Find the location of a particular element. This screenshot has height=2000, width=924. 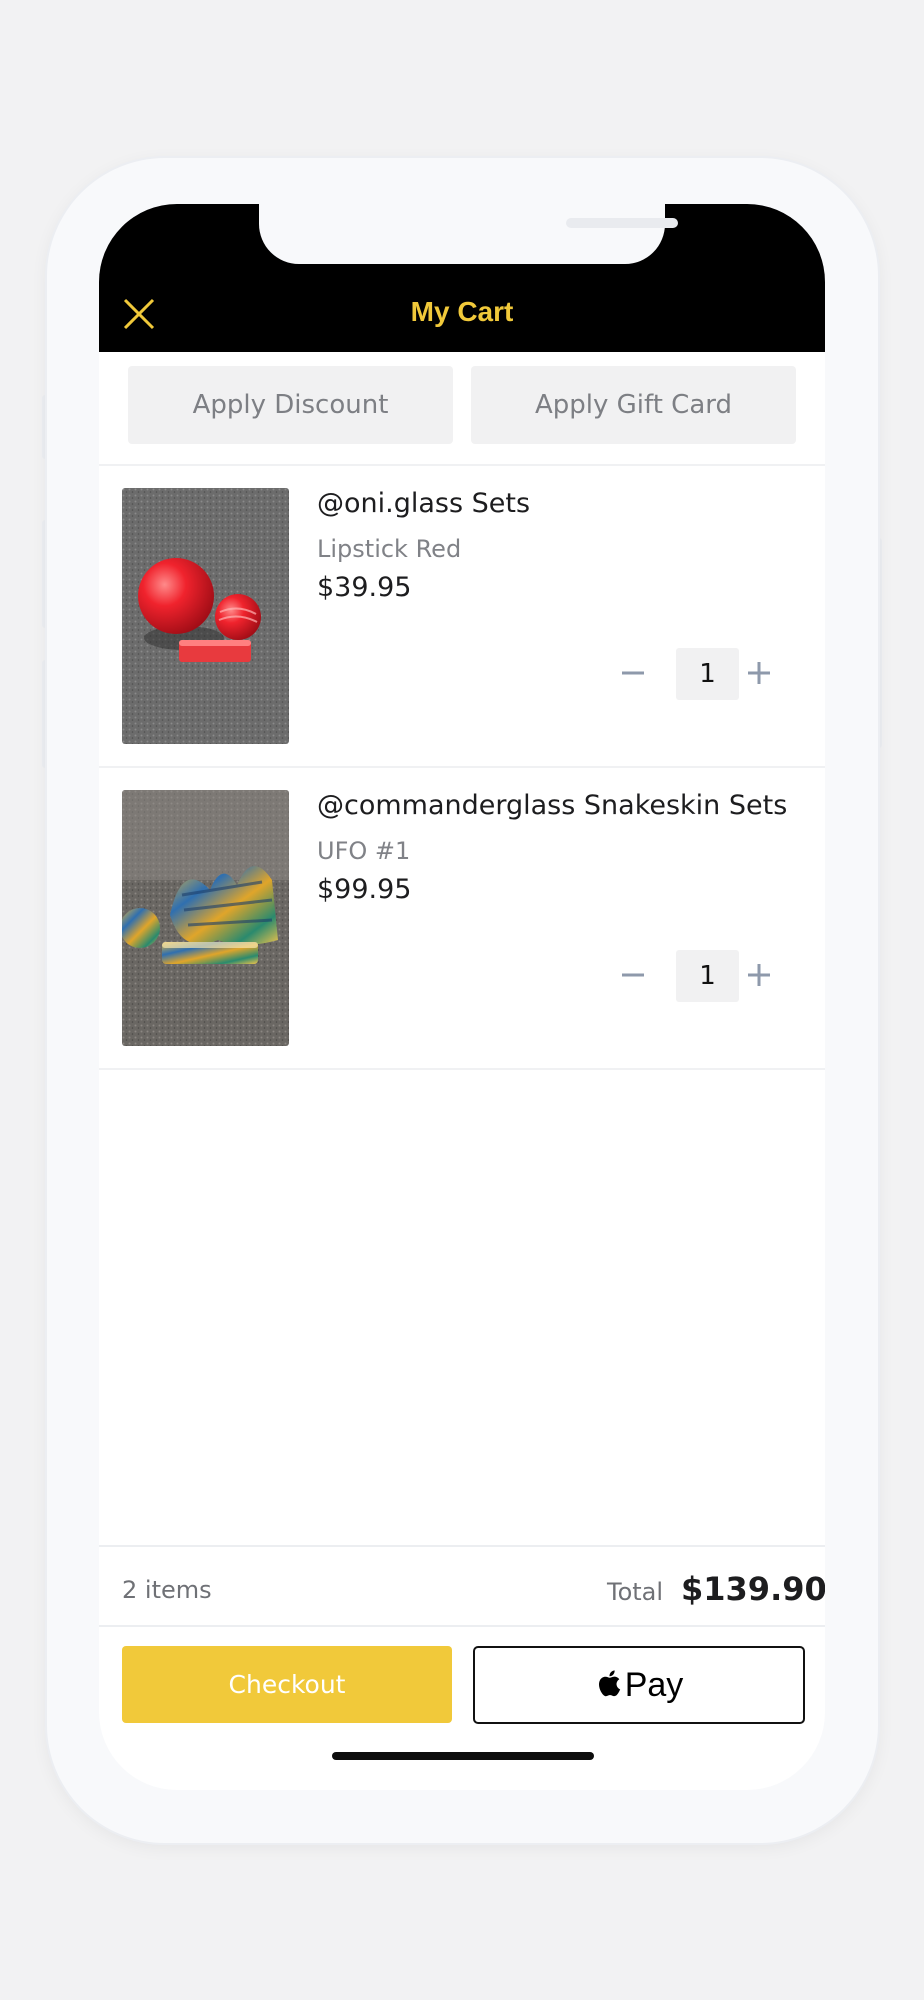

page-title: My Cart is located at coordinates (462, 311).